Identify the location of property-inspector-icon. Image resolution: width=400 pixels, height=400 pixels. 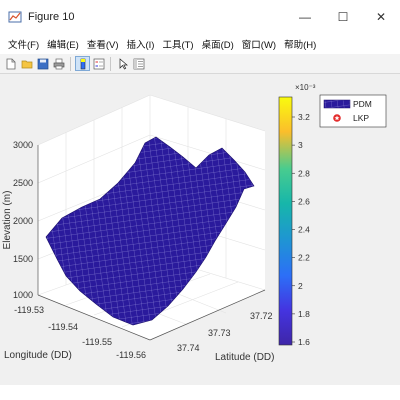
(138, 63).